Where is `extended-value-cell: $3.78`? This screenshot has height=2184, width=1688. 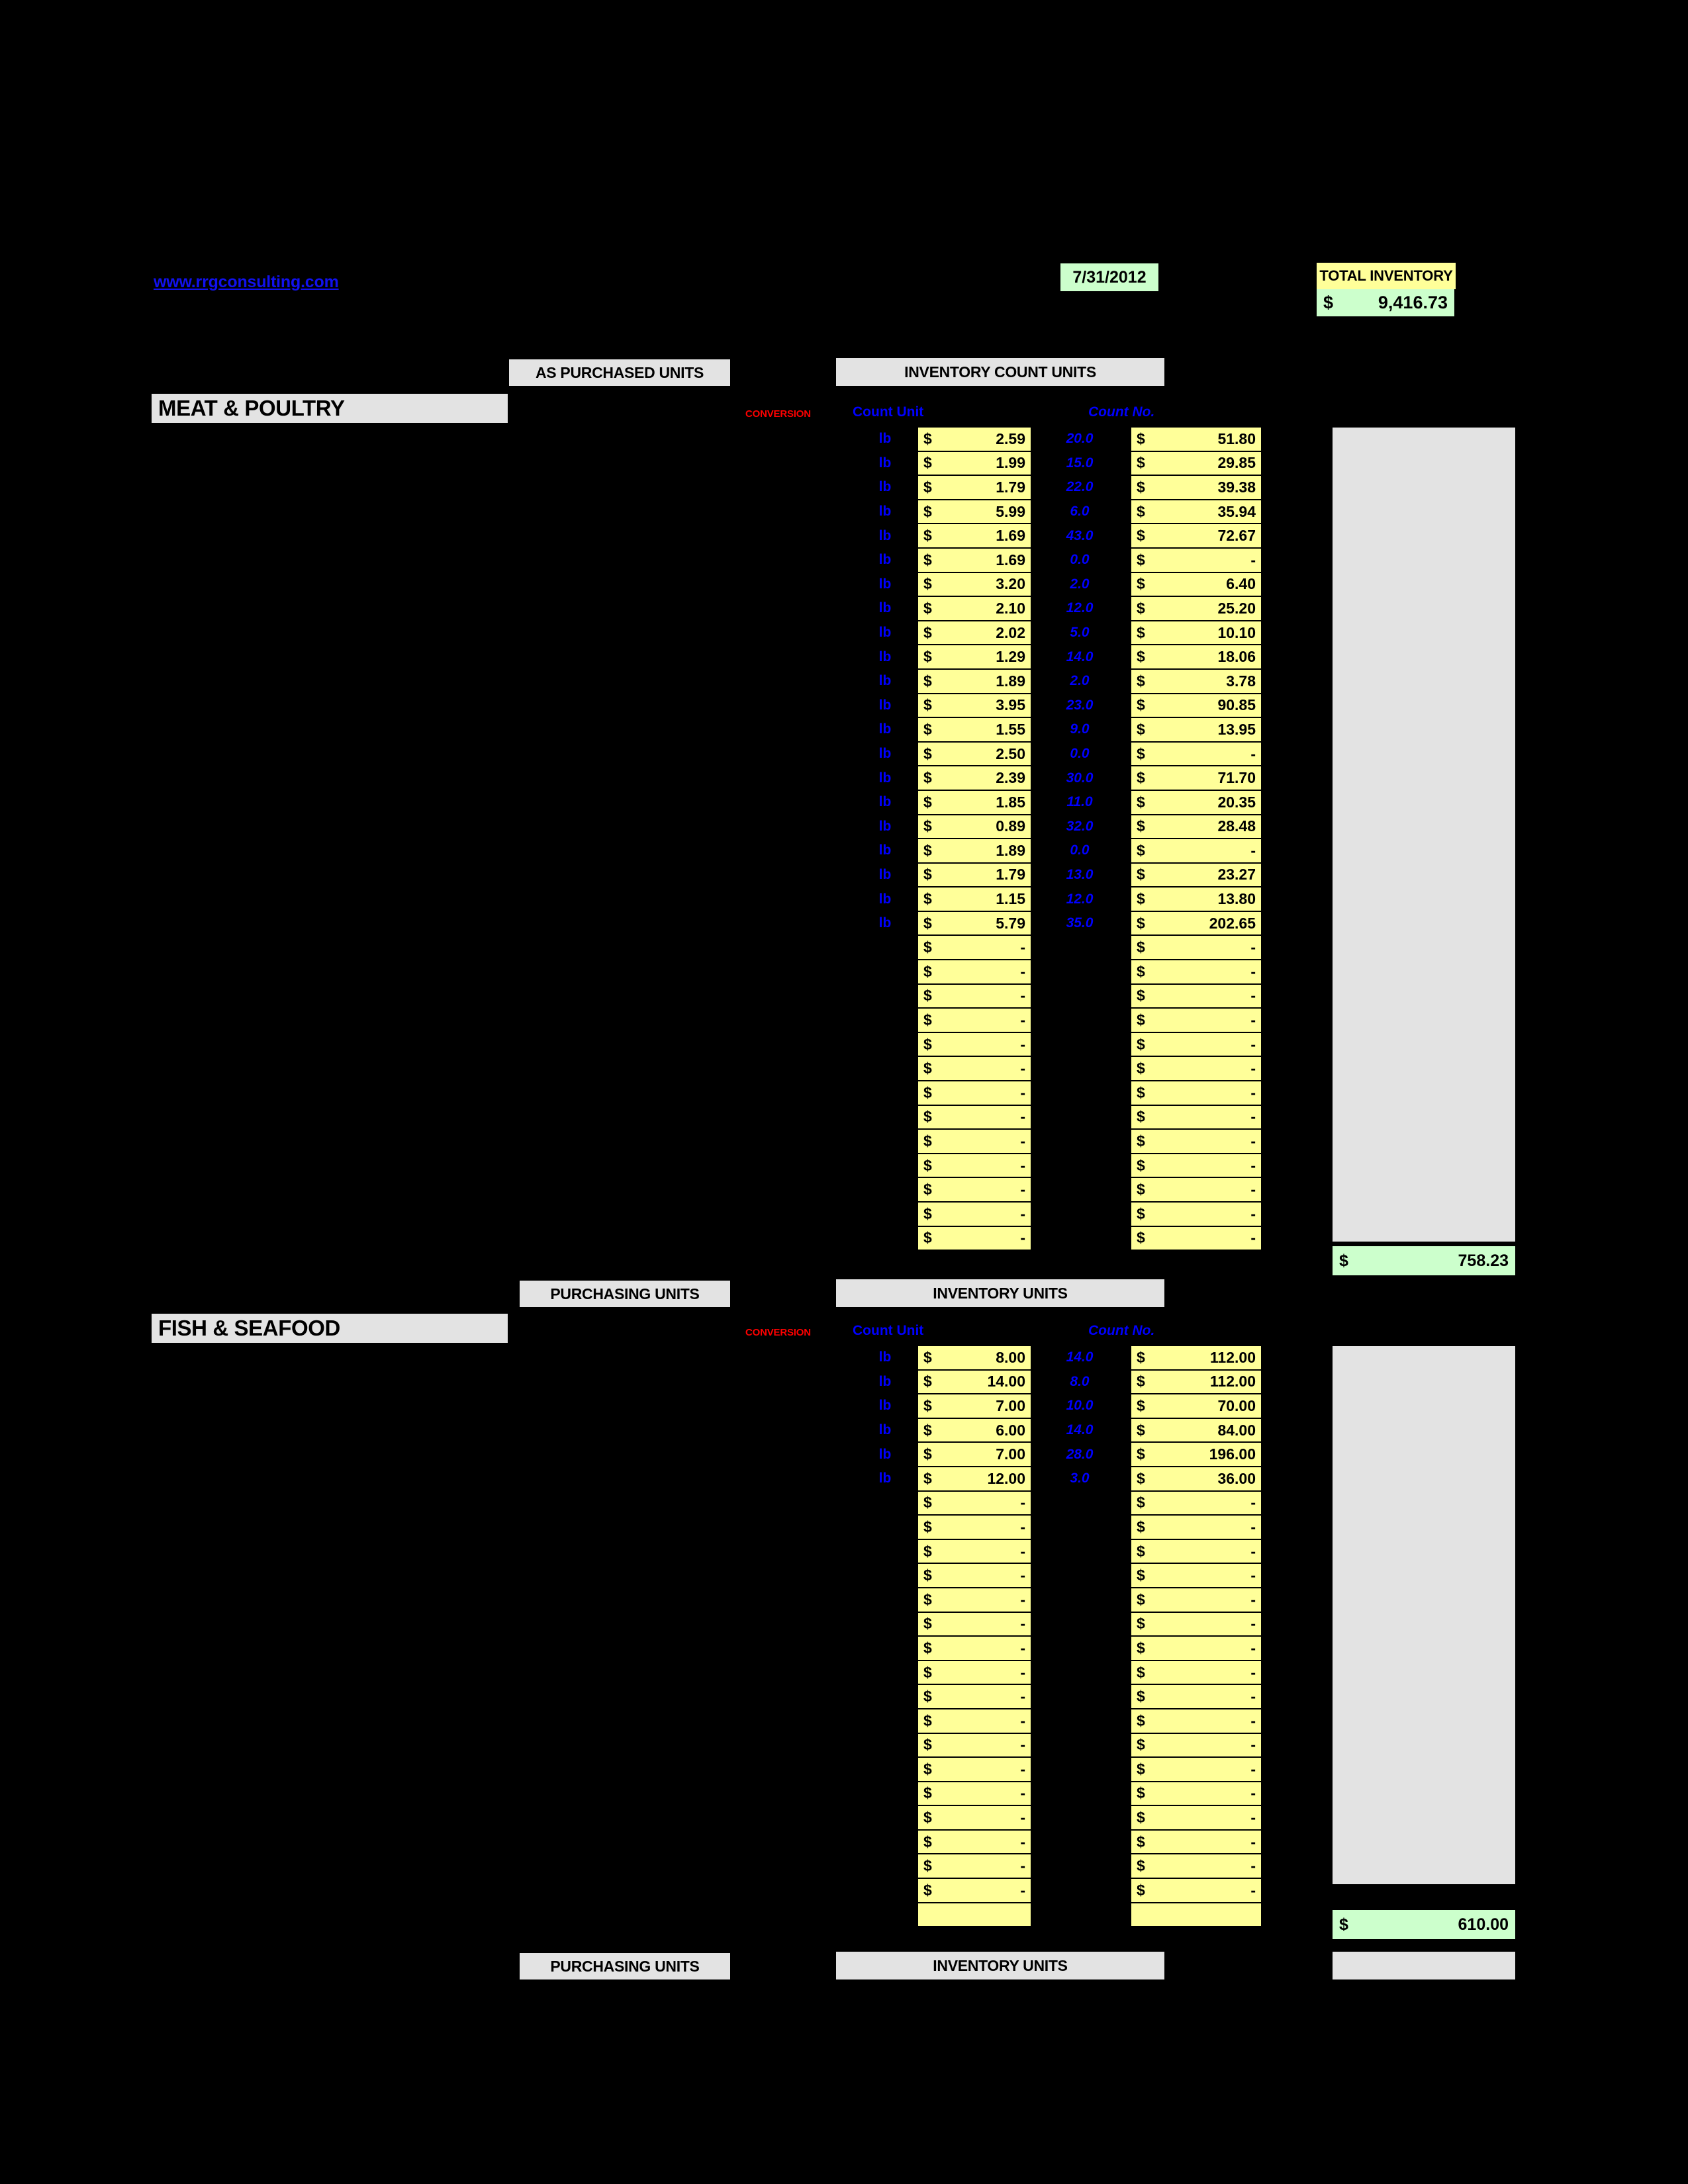
extended-value-cell: $3.78 is located at coordinates (1196, 681).